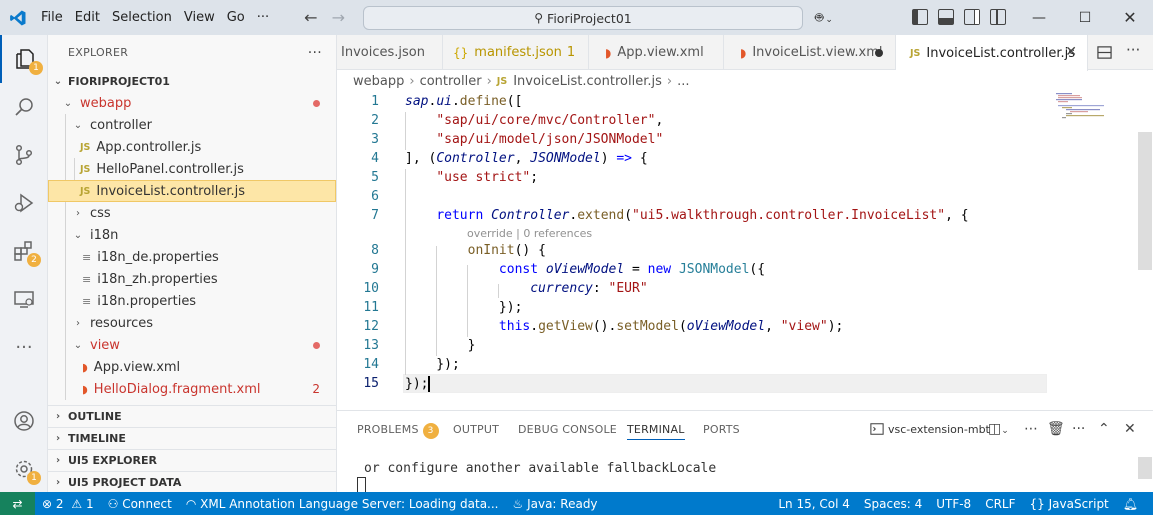  What do you see at coordinates (1097, 112) in the screenshot?
I see `minimap` at bounding box center [1097, 112].